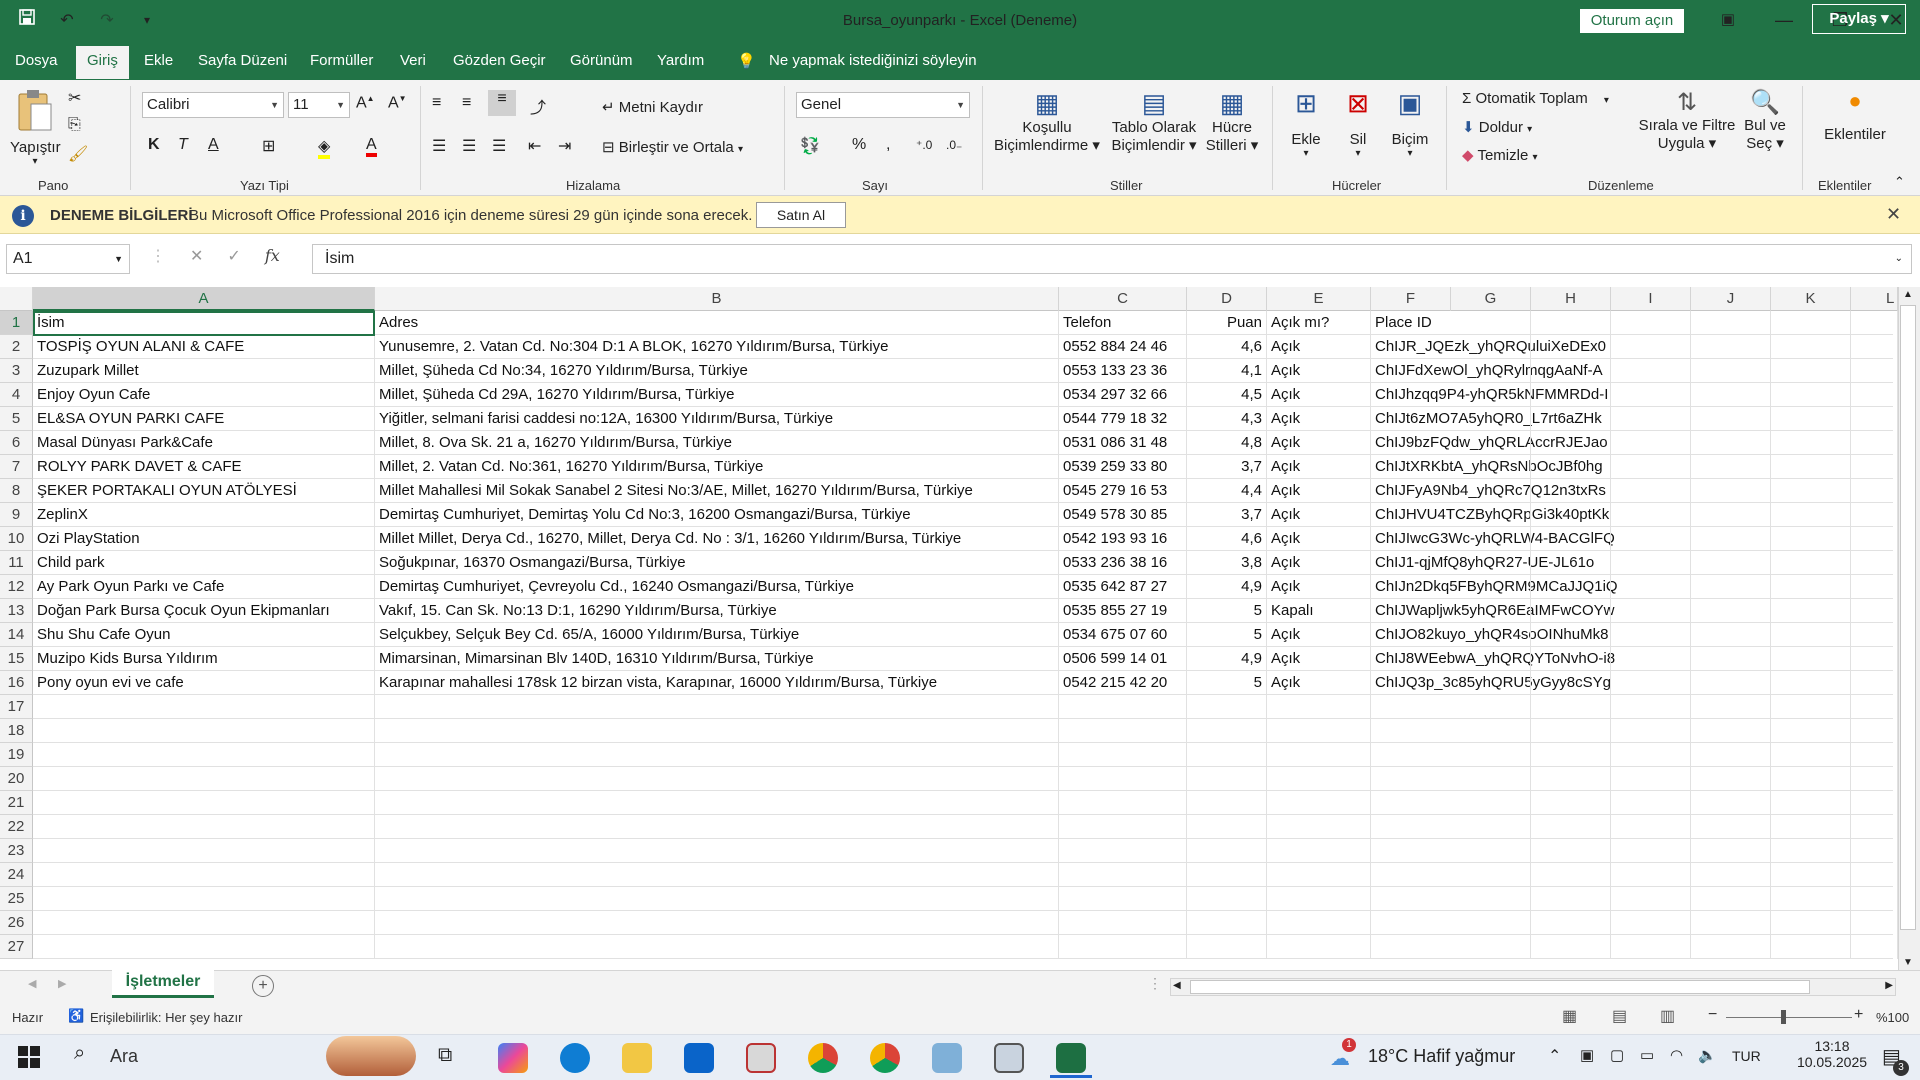  I want to click on cell-phone: 0533 236 38 16, so click(1123, 563).